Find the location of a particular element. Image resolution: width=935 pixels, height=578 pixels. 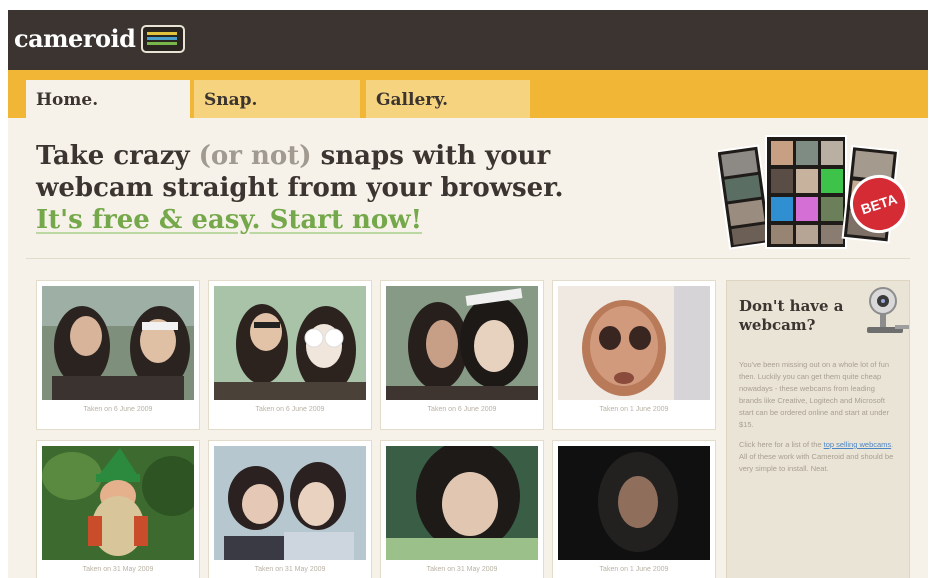

tab-snap: Snap. is located at coordinates (277, 99).